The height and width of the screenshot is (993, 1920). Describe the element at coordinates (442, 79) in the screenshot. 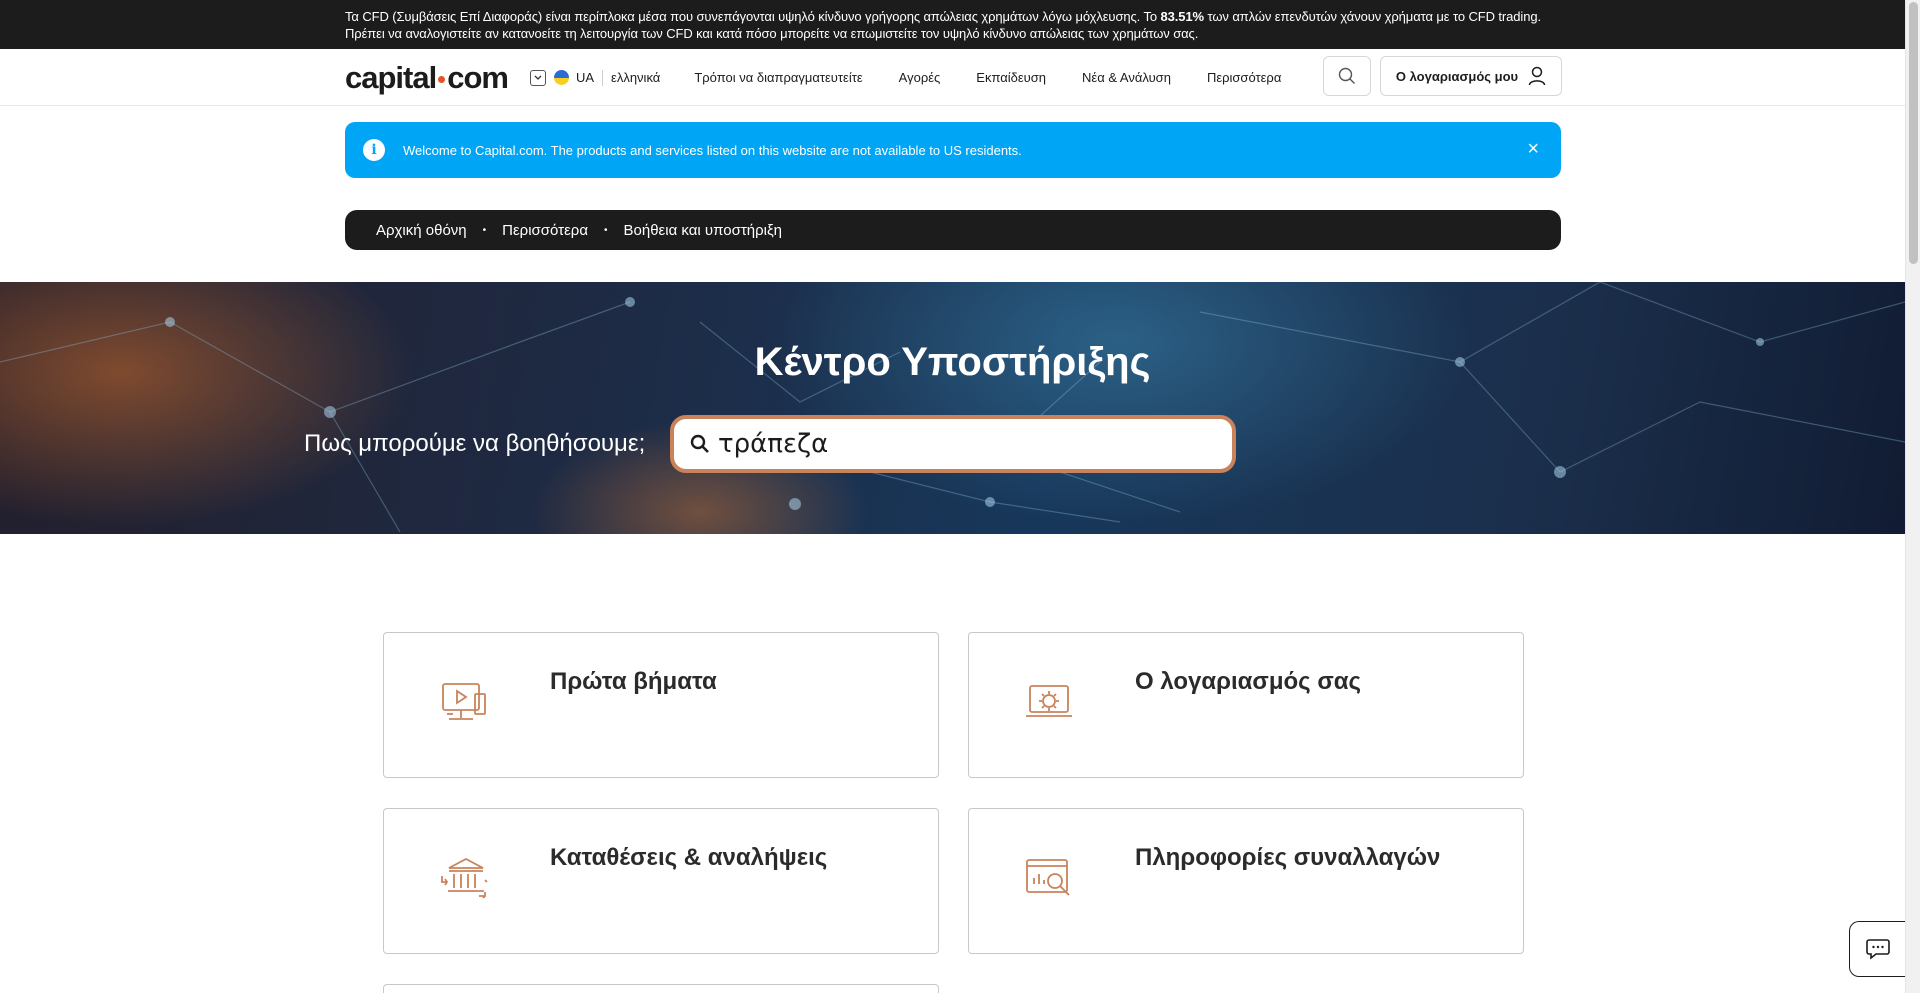

I see `logo-dot` at that location.